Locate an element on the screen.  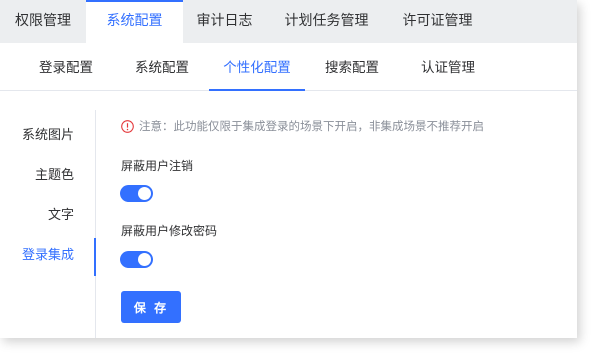
subtab-search-config: 搜索配置 is located at coordinates (352, 66).